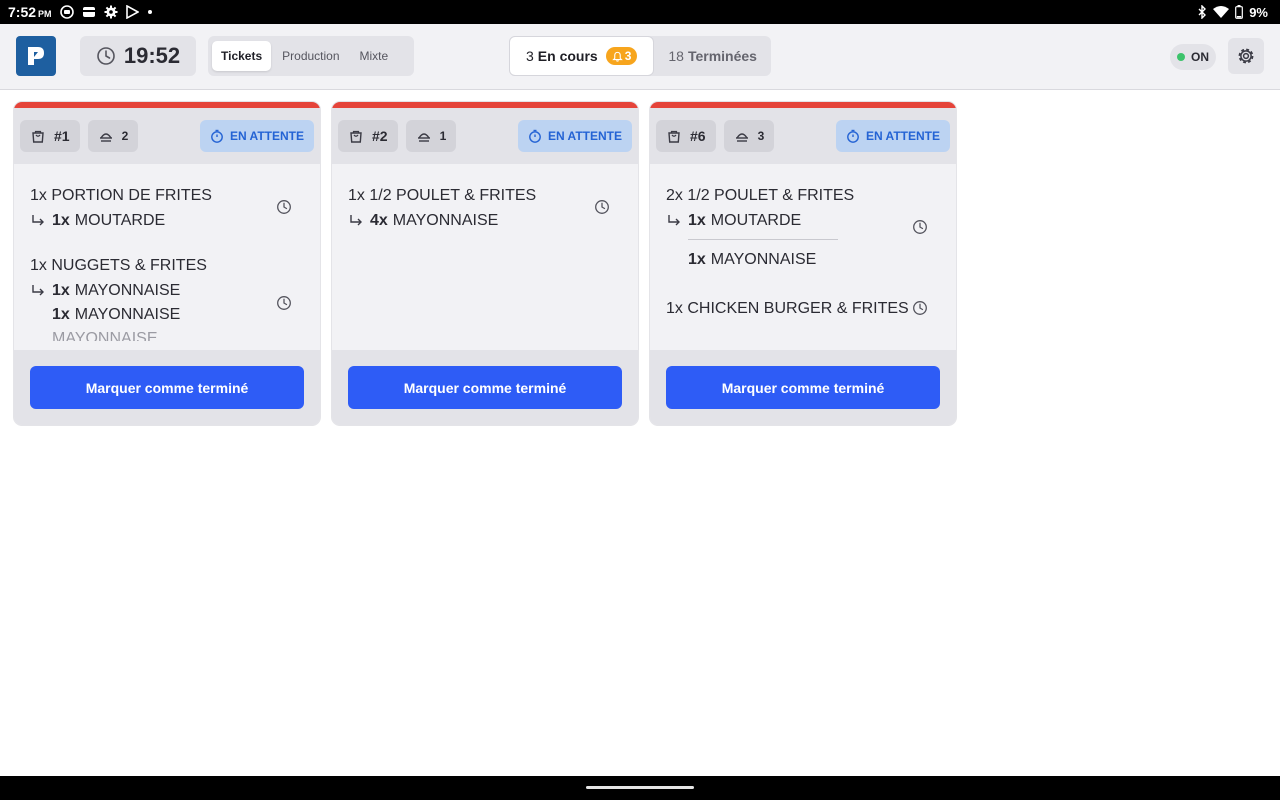 The width and height of the screenshot is (1280, 800). I want to click on view-switcher: Tickets Production Mixte, so click(311, 56).